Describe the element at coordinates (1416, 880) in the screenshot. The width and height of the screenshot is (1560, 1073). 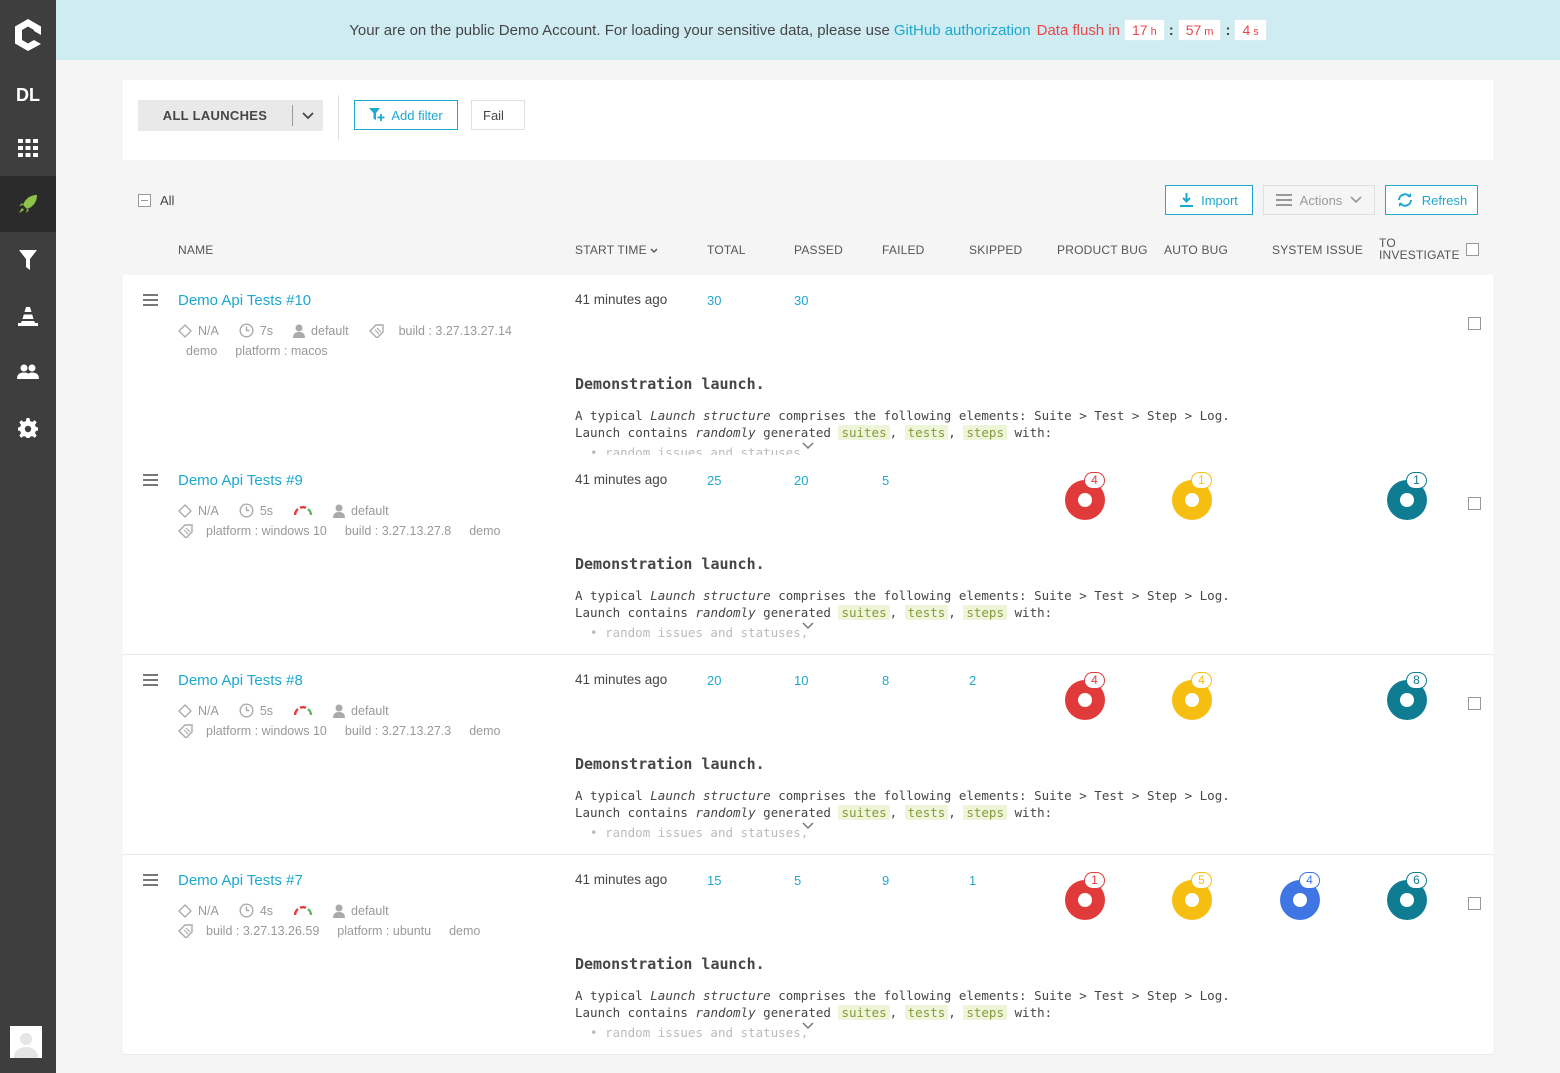
I see `to-investigate-count: 6` at that location.